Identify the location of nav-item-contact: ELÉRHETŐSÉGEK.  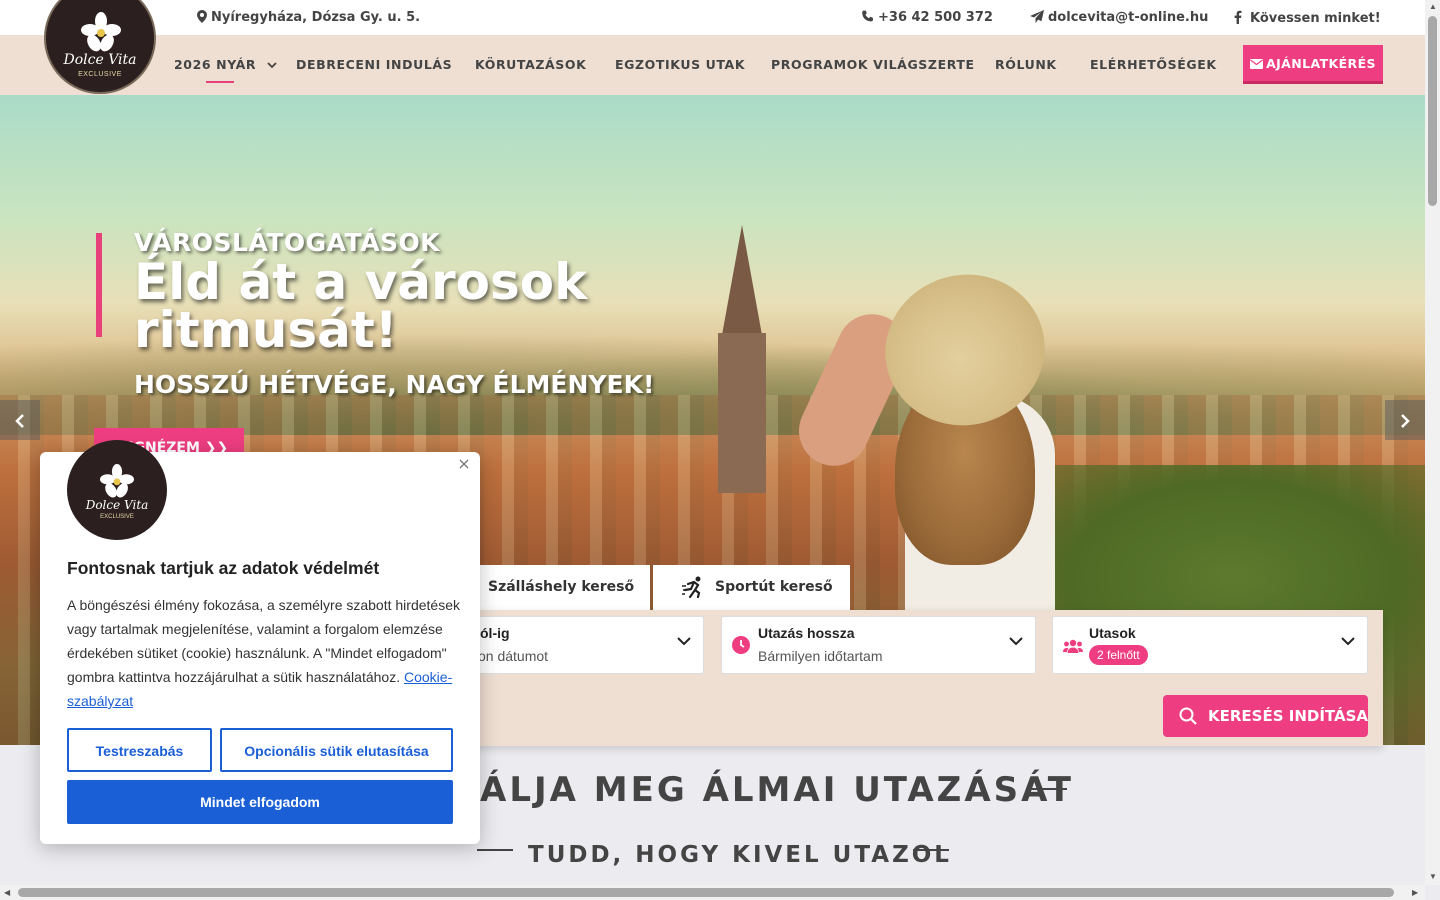
(1153, 64).